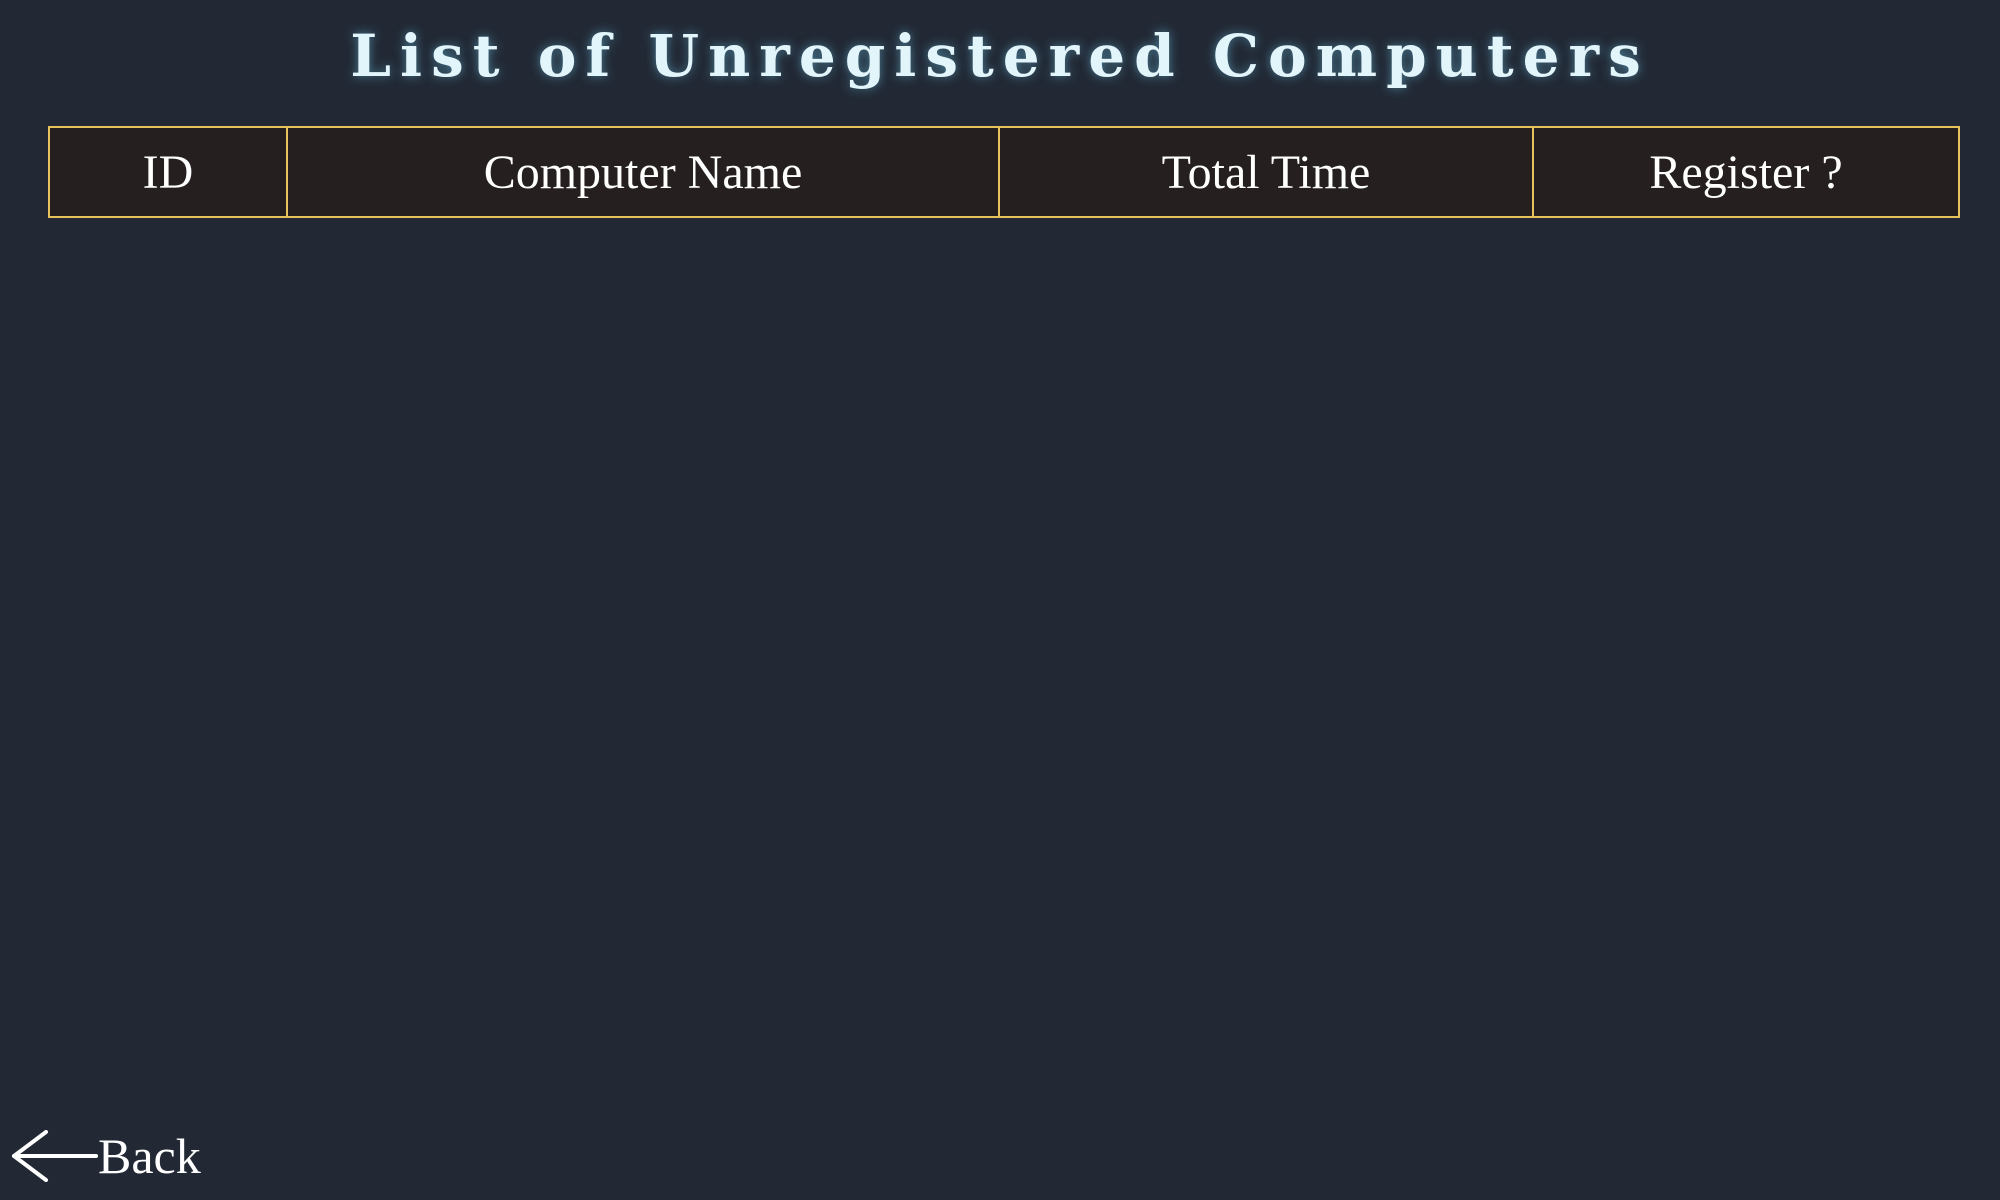 The image size is (2000, 1200). I want to click on page-title: List of Unregistered Computers, so click(1000, 56).